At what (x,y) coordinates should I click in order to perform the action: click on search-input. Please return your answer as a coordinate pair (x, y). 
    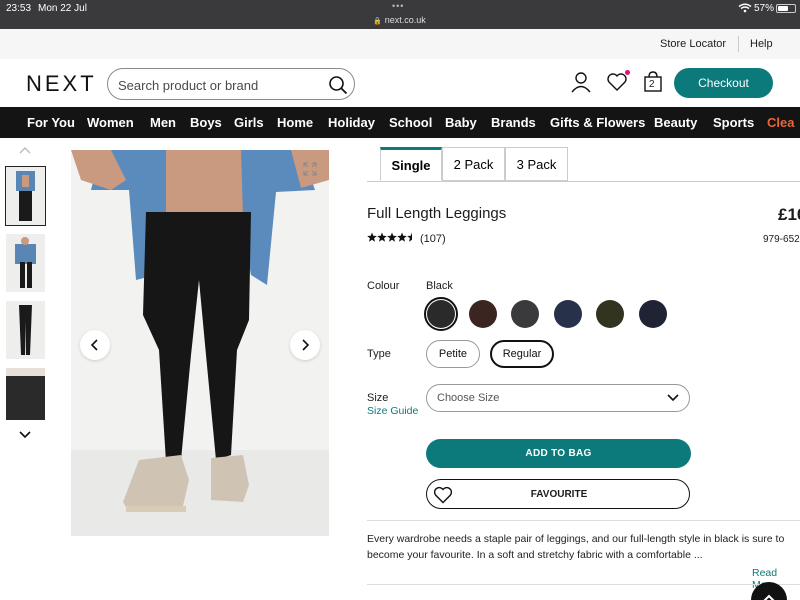
    Looking at the image, I should click on (218, 85).